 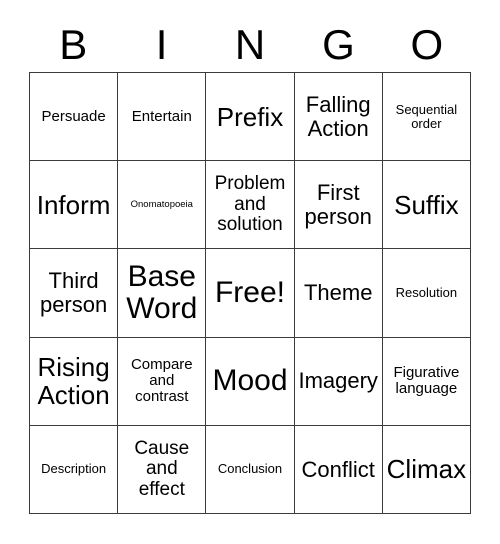 I want to click on bingo-cell-label: Climax, so click(x=426, y=469).